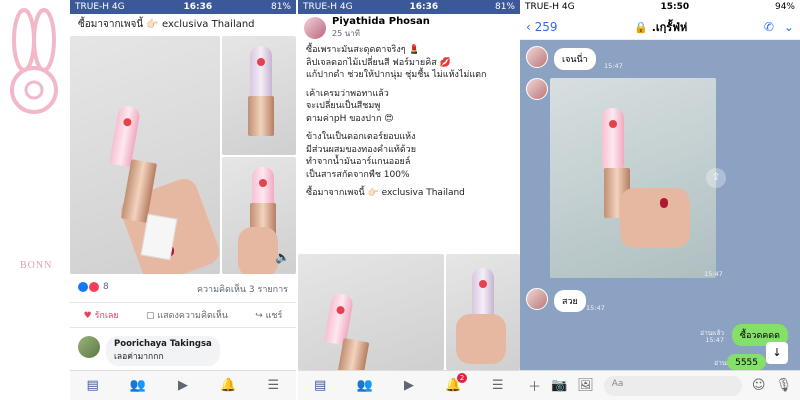  I want to click on post-line: ข้างในเป็นดอกเตอร์ยอบแห้ง, so click(361, 137).